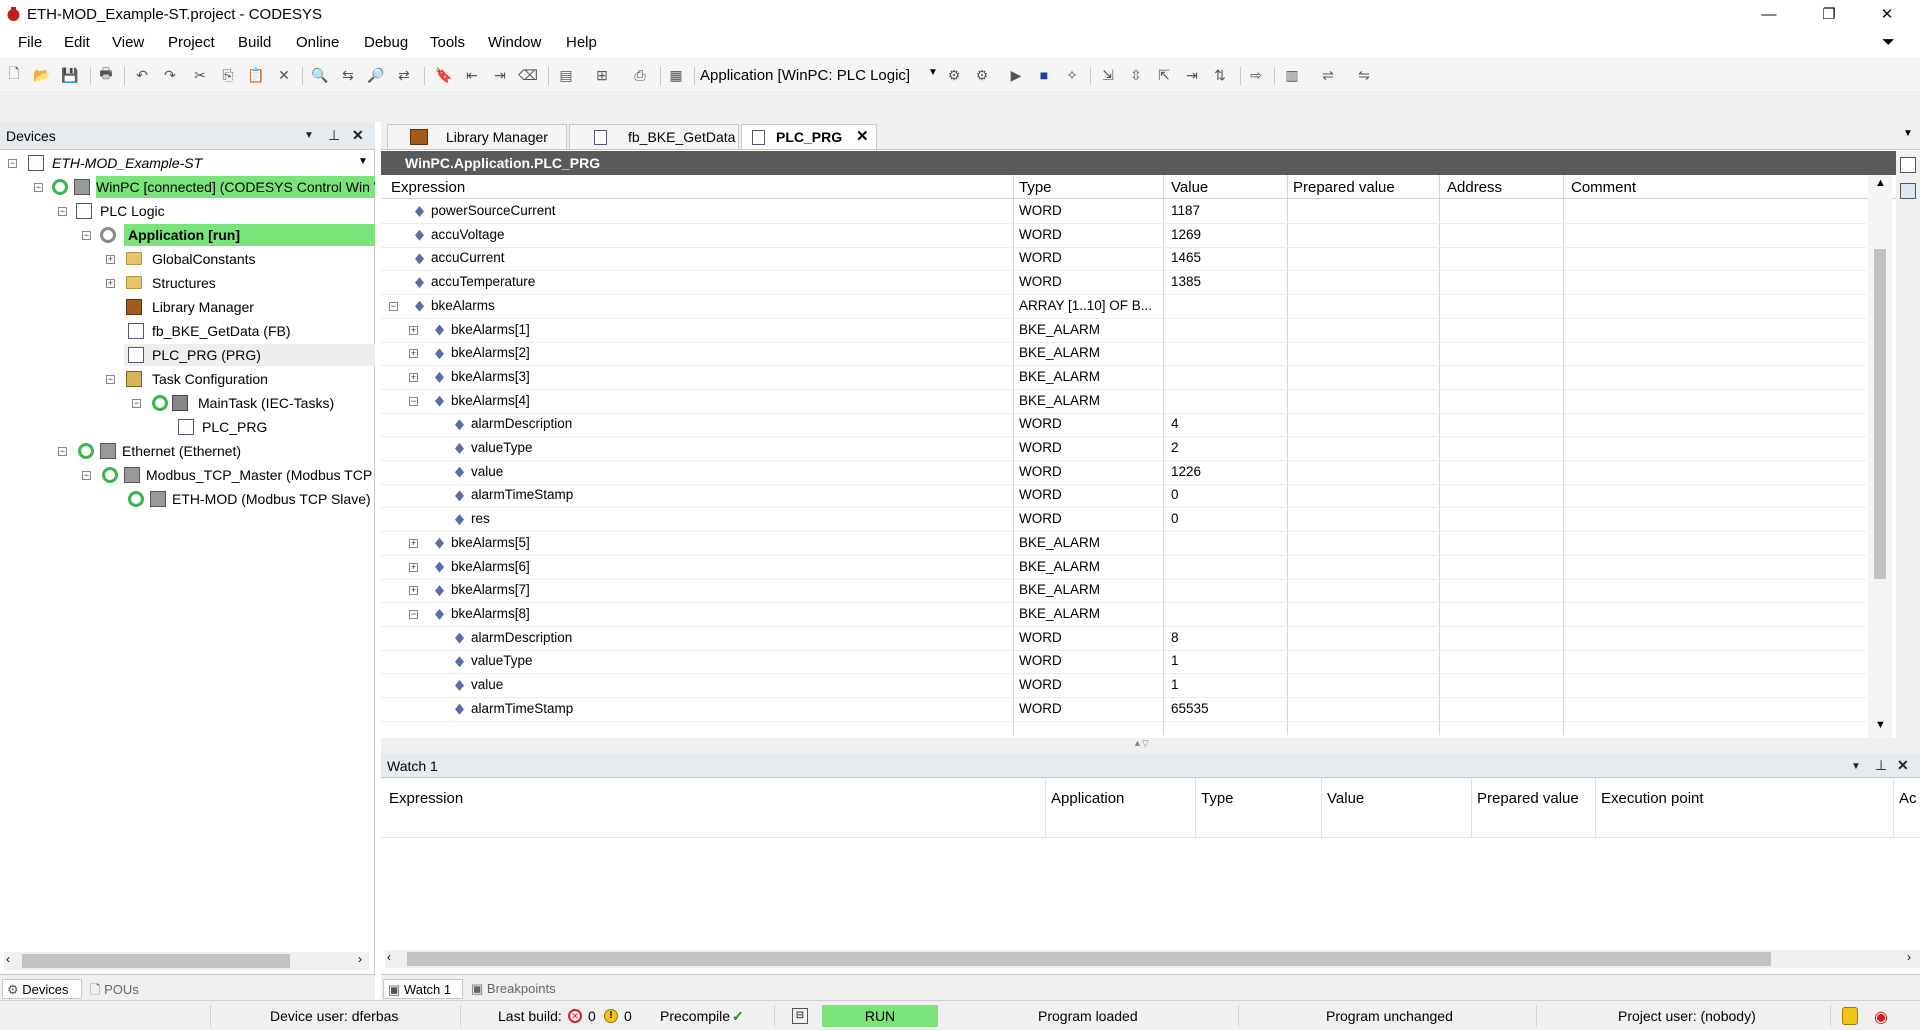  I want to click on menu-online: Online, so click(317, 42).